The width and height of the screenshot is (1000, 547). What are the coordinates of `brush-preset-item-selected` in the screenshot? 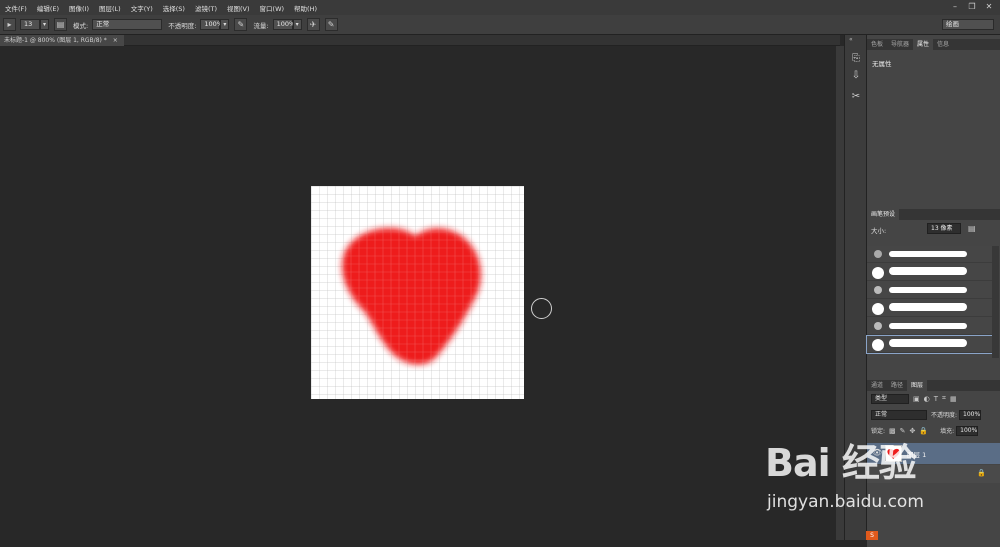 It's located at (929, 344).